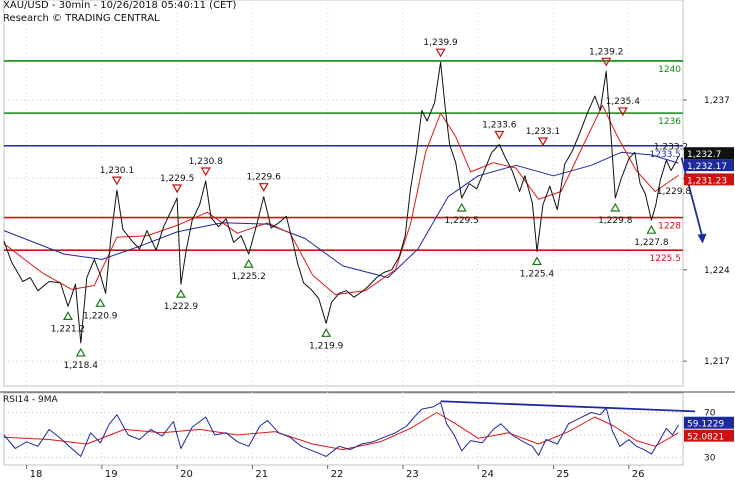  I want to click on price-value-tag-label: 1,232.7, so click(704, 155).